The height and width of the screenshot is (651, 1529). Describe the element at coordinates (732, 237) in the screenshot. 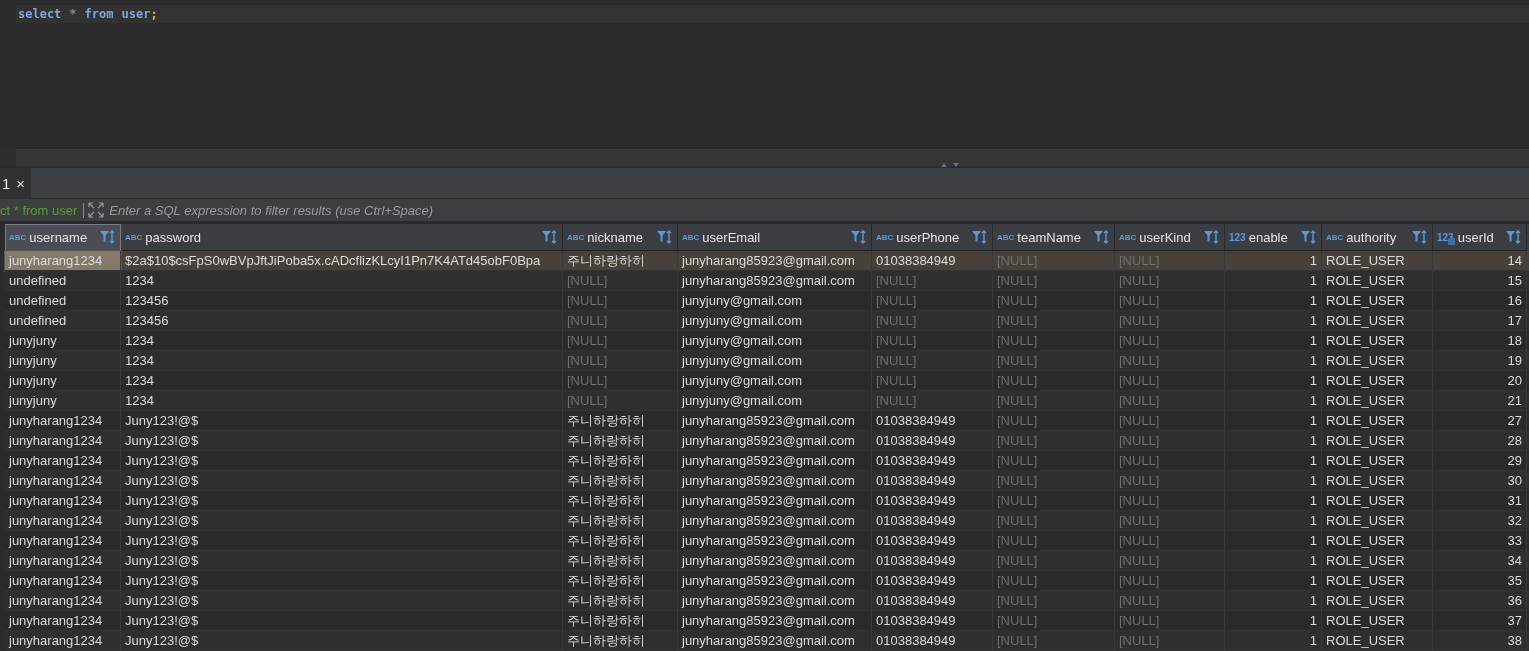

I see `column-name: userEmail` at that location.